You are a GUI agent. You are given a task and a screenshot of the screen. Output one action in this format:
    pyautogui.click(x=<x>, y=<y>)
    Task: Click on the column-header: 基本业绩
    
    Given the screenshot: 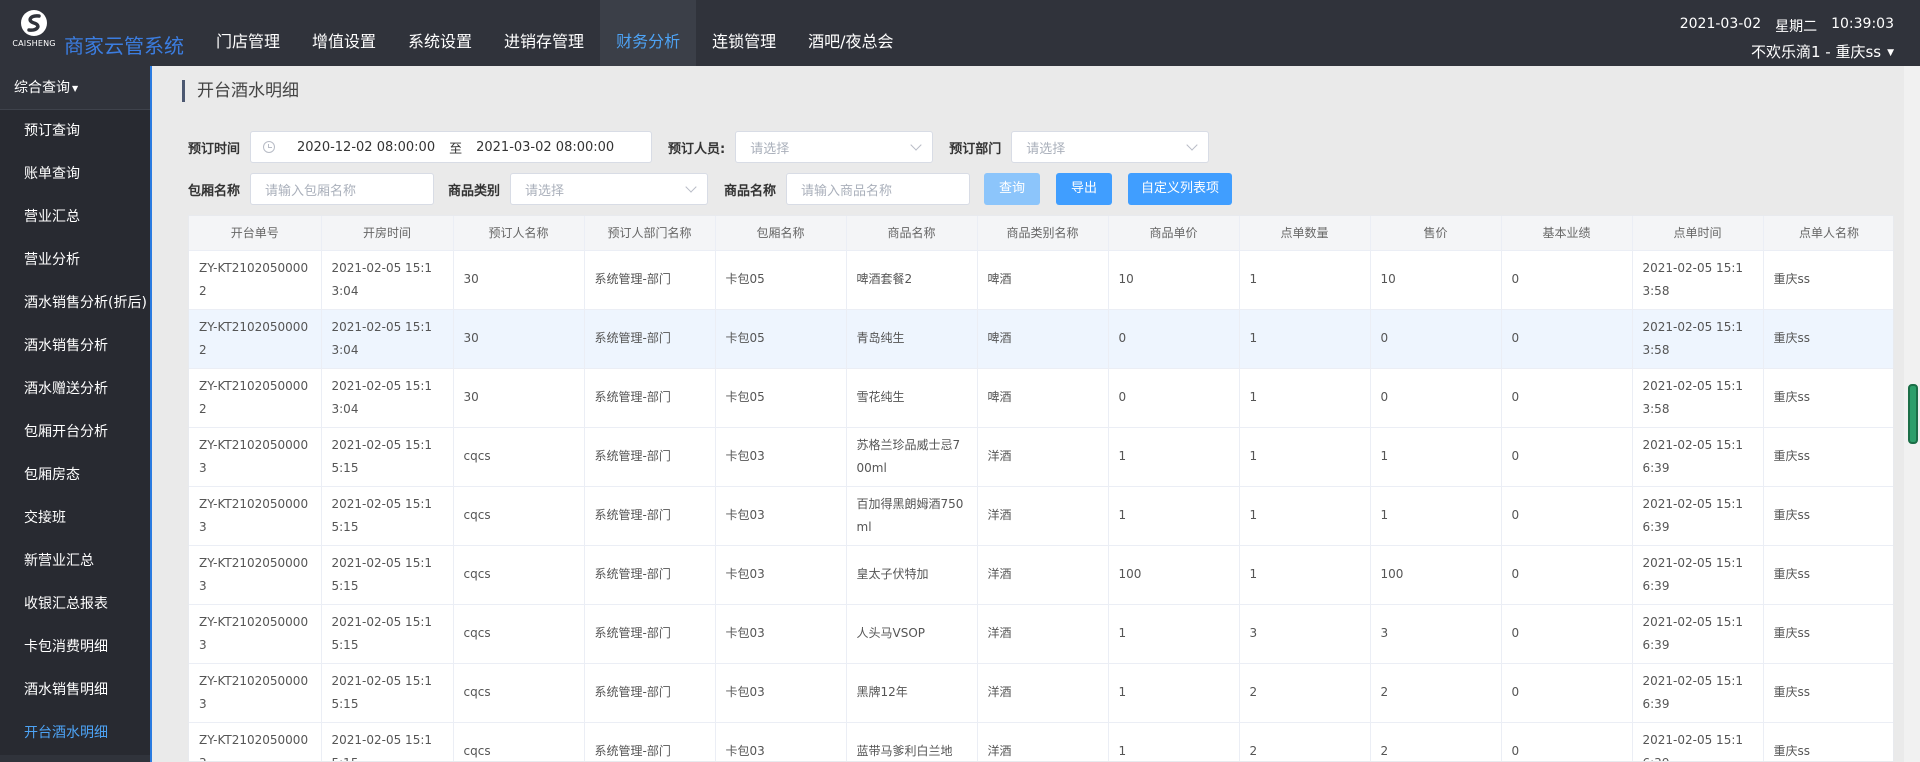 What is the action you would take?
    pyautogui.click(x=1567, y=233)
    